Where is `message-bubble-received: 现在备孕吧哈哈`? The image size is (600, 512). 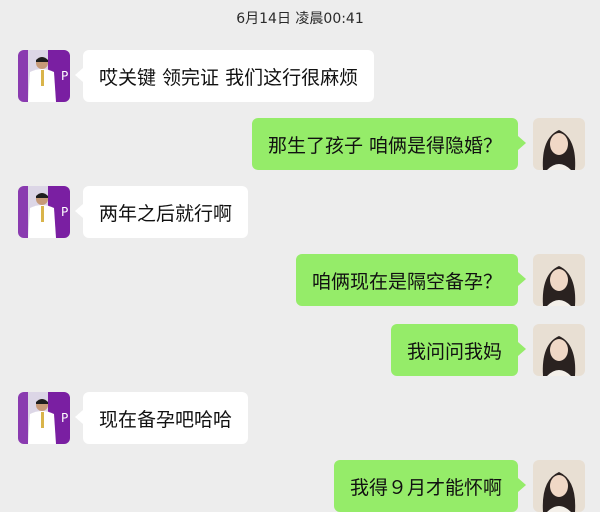 message-bubble-received: 现在备孕吧哈哈 is located at coordinates (161, 418).